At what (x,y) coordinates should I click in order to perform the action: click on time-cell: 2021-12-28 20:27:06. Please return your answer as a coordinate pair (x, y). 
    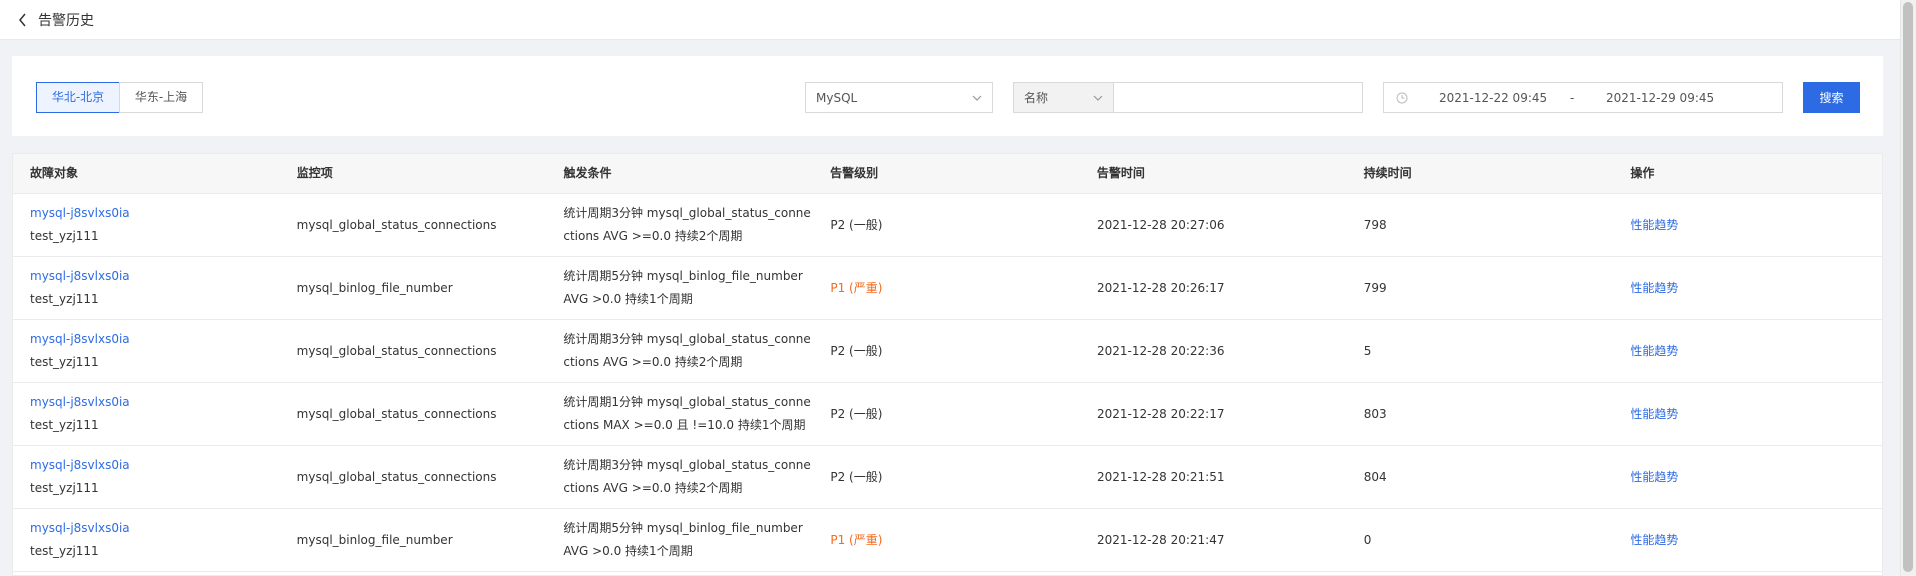
    Looking at the image, I should click on (1161, 224).